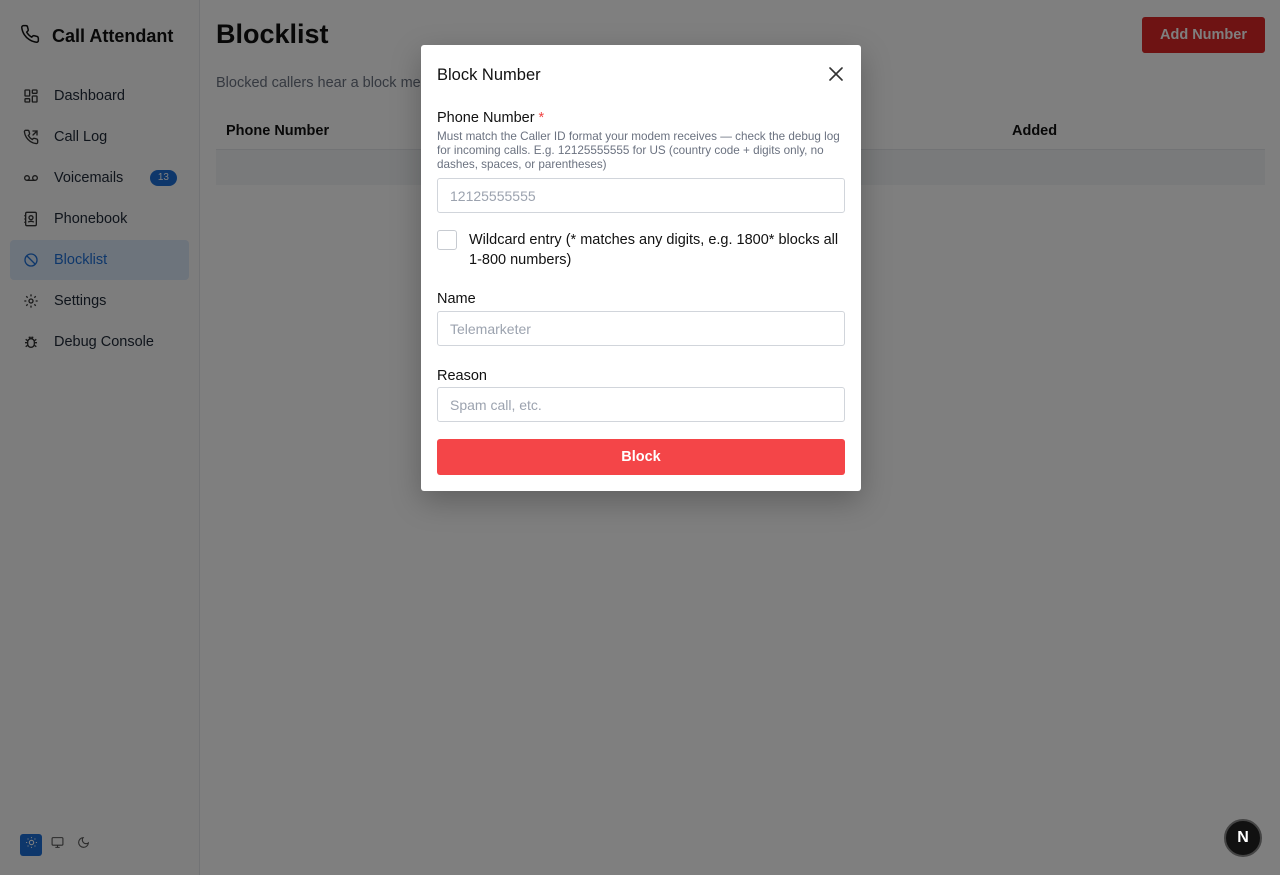 The height and width of the screenshot is (875, 1280). Describe the element at coordinates (541, 118) in the screenshot. I see `required-mark: *` at that location.